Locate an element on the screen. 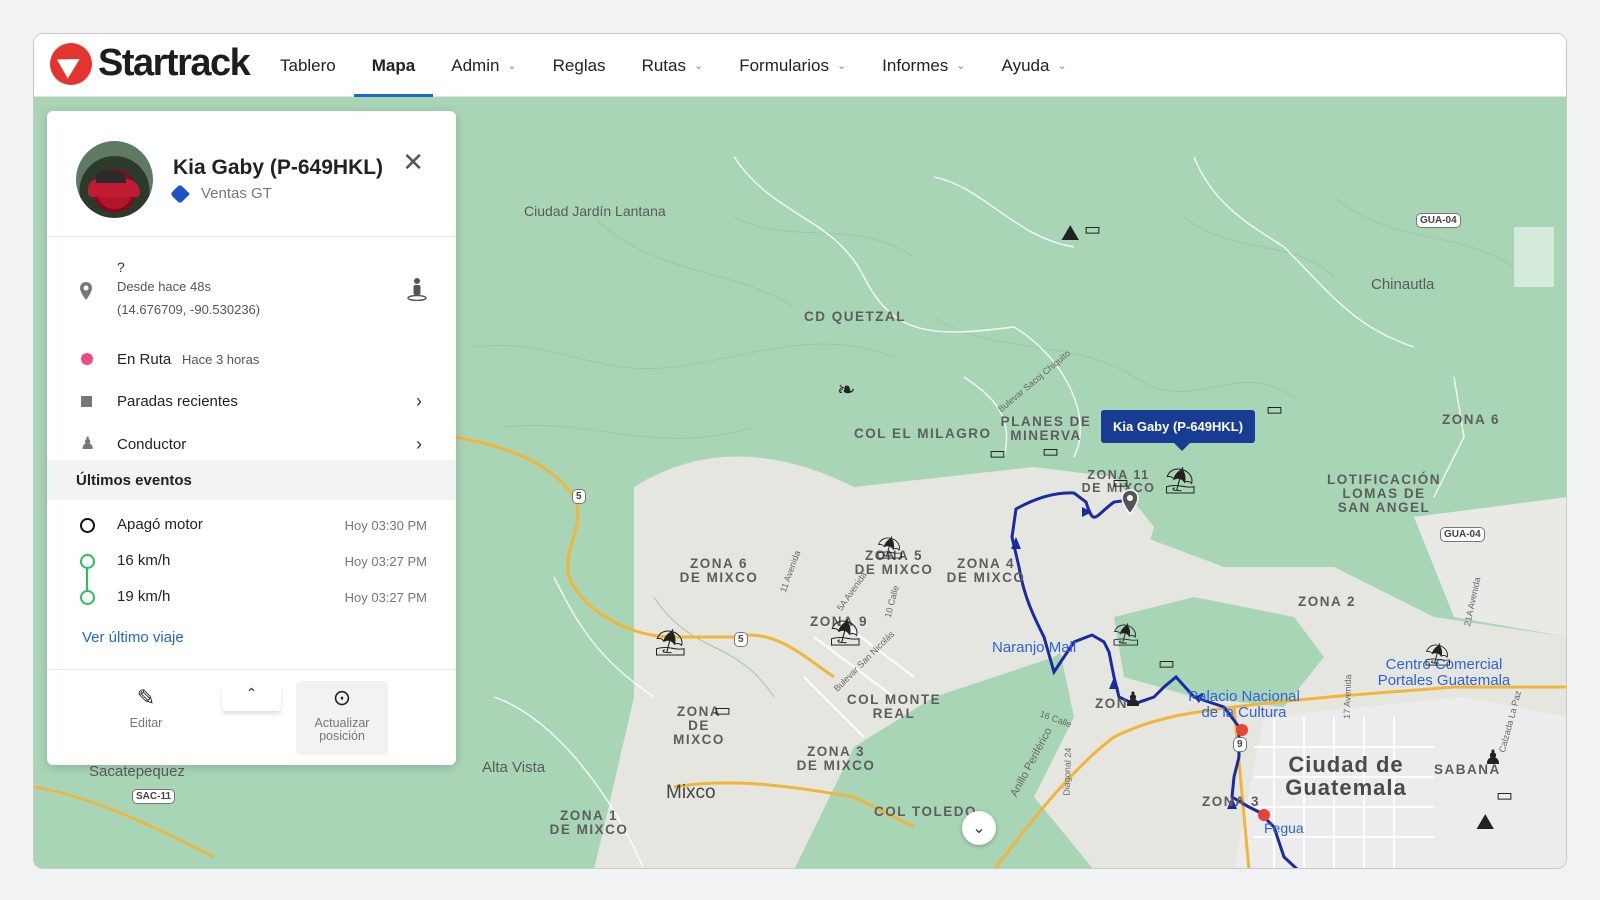  map-label-alta-vista: Alta Vista is located at coordinates (514, 767).